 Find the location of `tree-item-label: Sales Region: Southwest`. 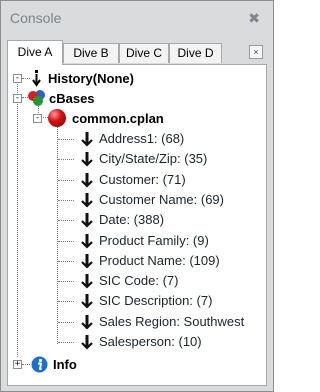

tree-item-label: Sales Region: Southwest is located at coordinates (172, 321).